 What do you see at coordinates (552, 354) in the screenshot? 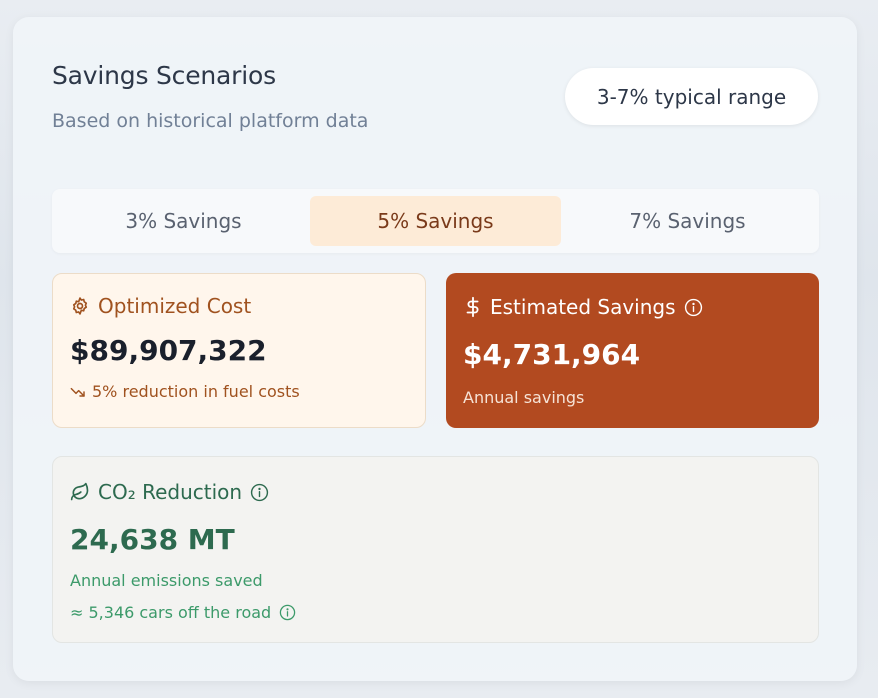
I see `estimated-savings-value: $4,731,964` at bounding box center [552, 354].